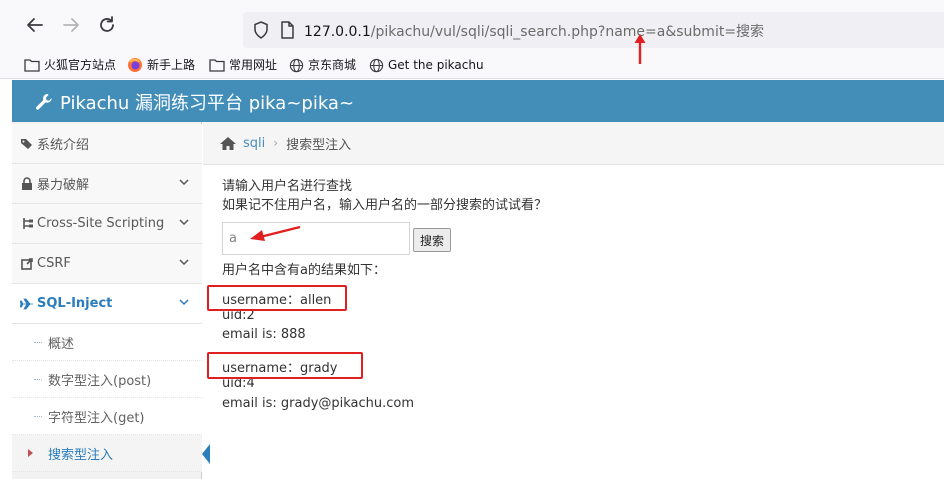  I want to click on forward-button, so click(71, 25).